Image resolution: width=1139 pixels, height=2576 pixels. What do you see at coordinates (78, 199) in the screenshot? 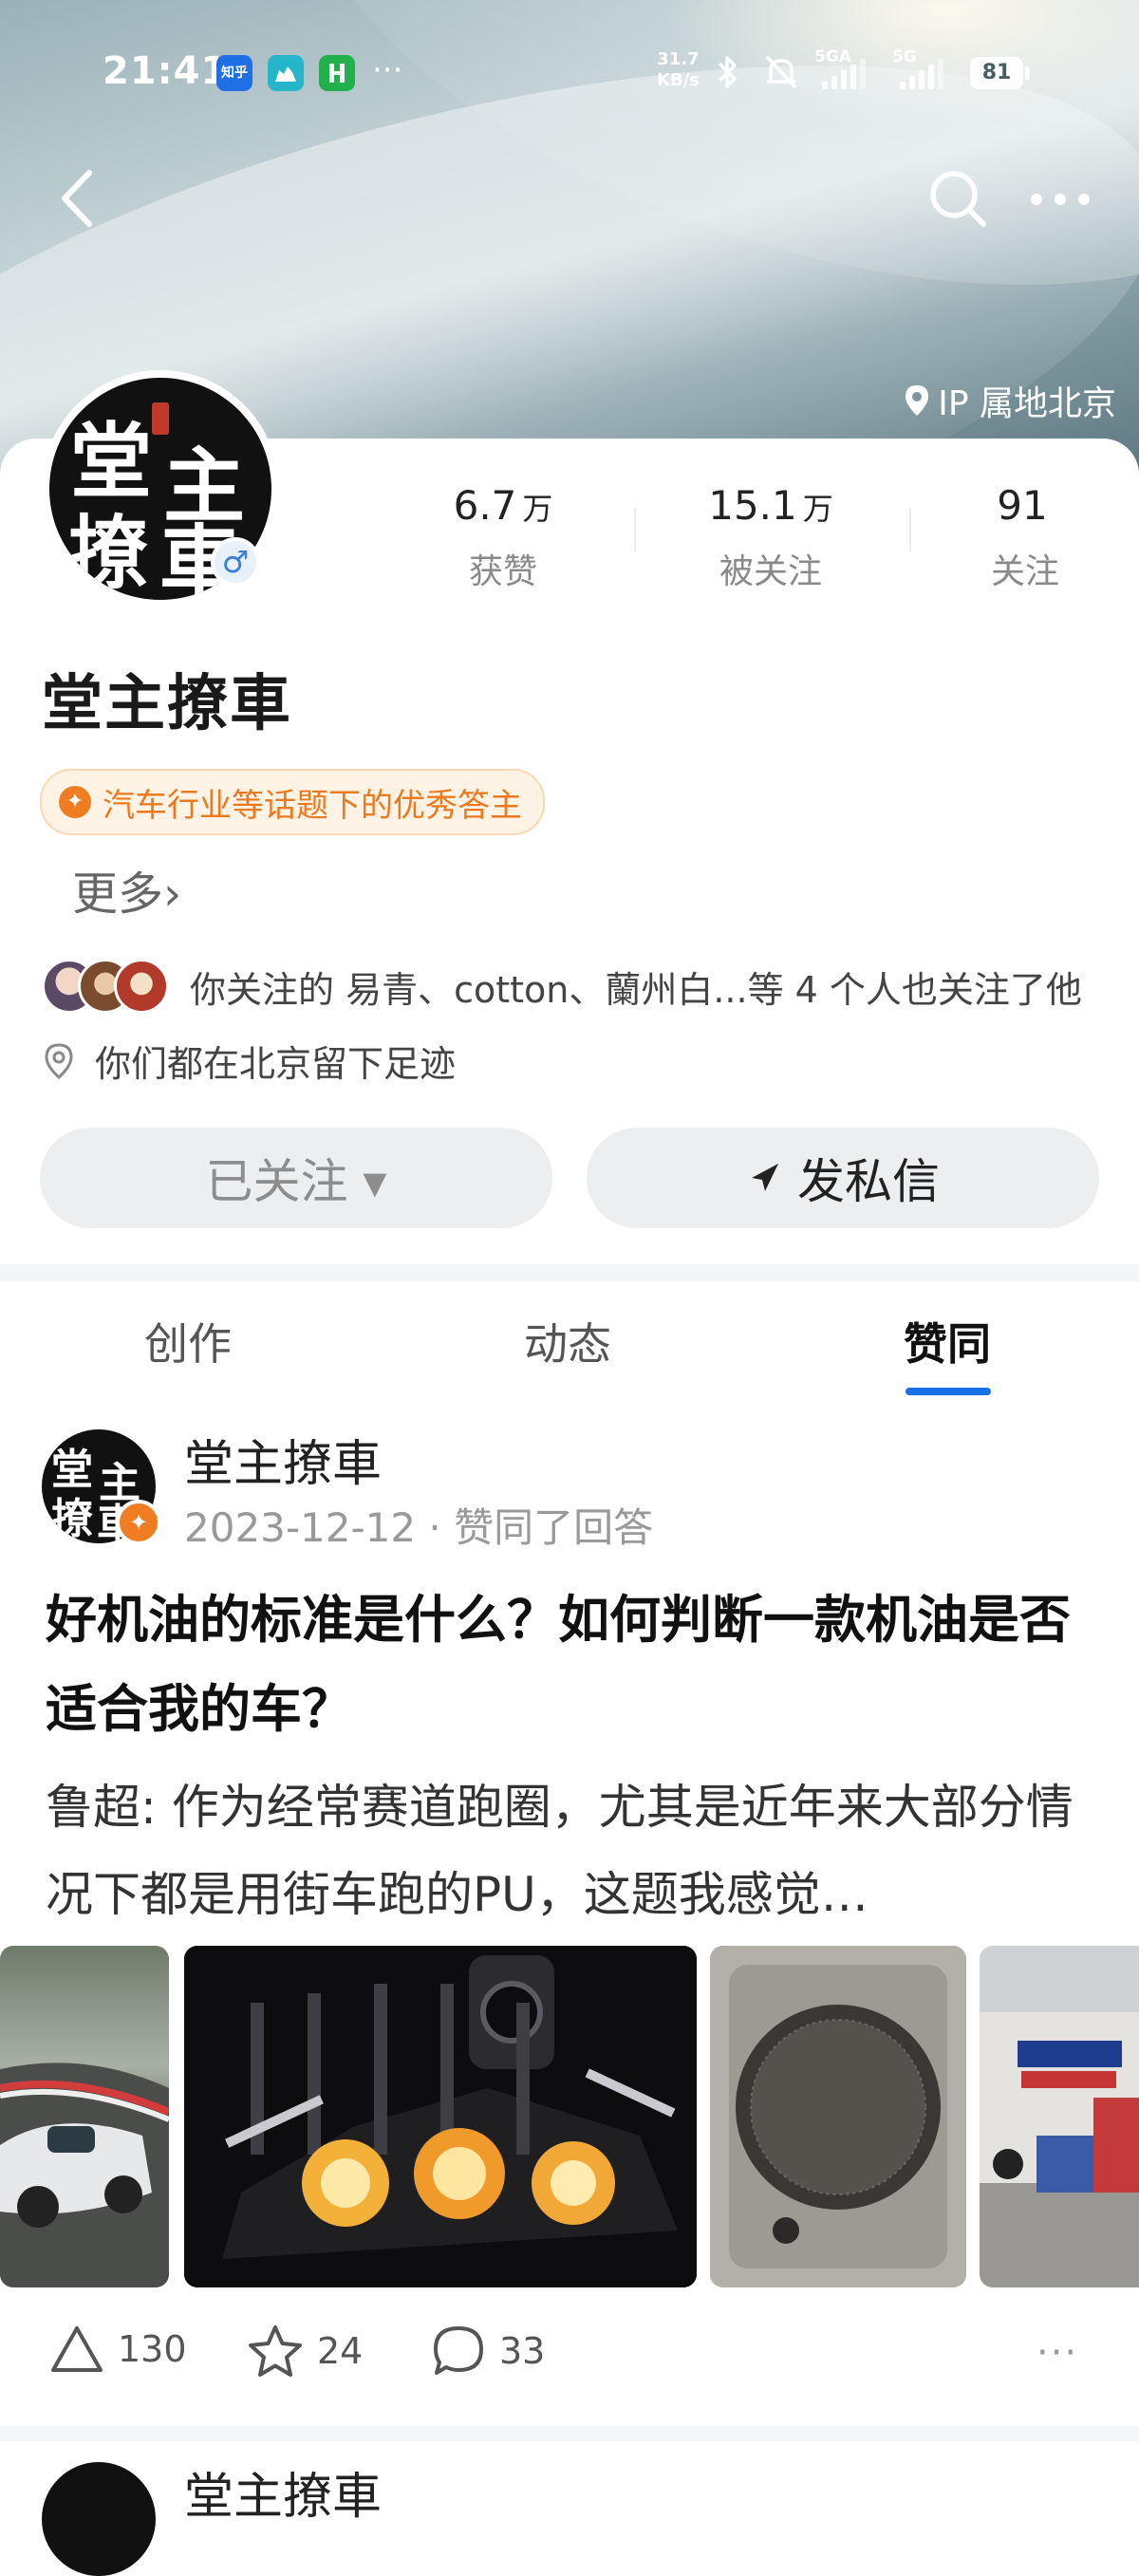
I see `back-arrow-icon` at bounding box center [78, 199].